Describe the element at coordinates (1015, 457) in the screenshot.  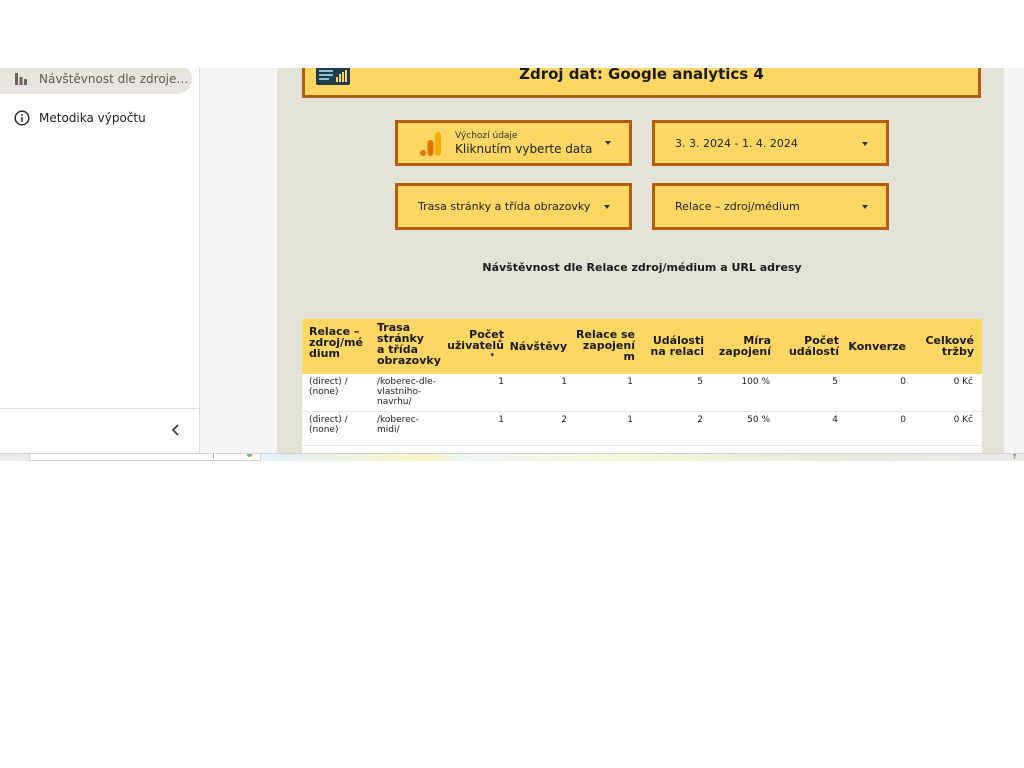
I see `taskbar-corner-icon: ↑` at that location.